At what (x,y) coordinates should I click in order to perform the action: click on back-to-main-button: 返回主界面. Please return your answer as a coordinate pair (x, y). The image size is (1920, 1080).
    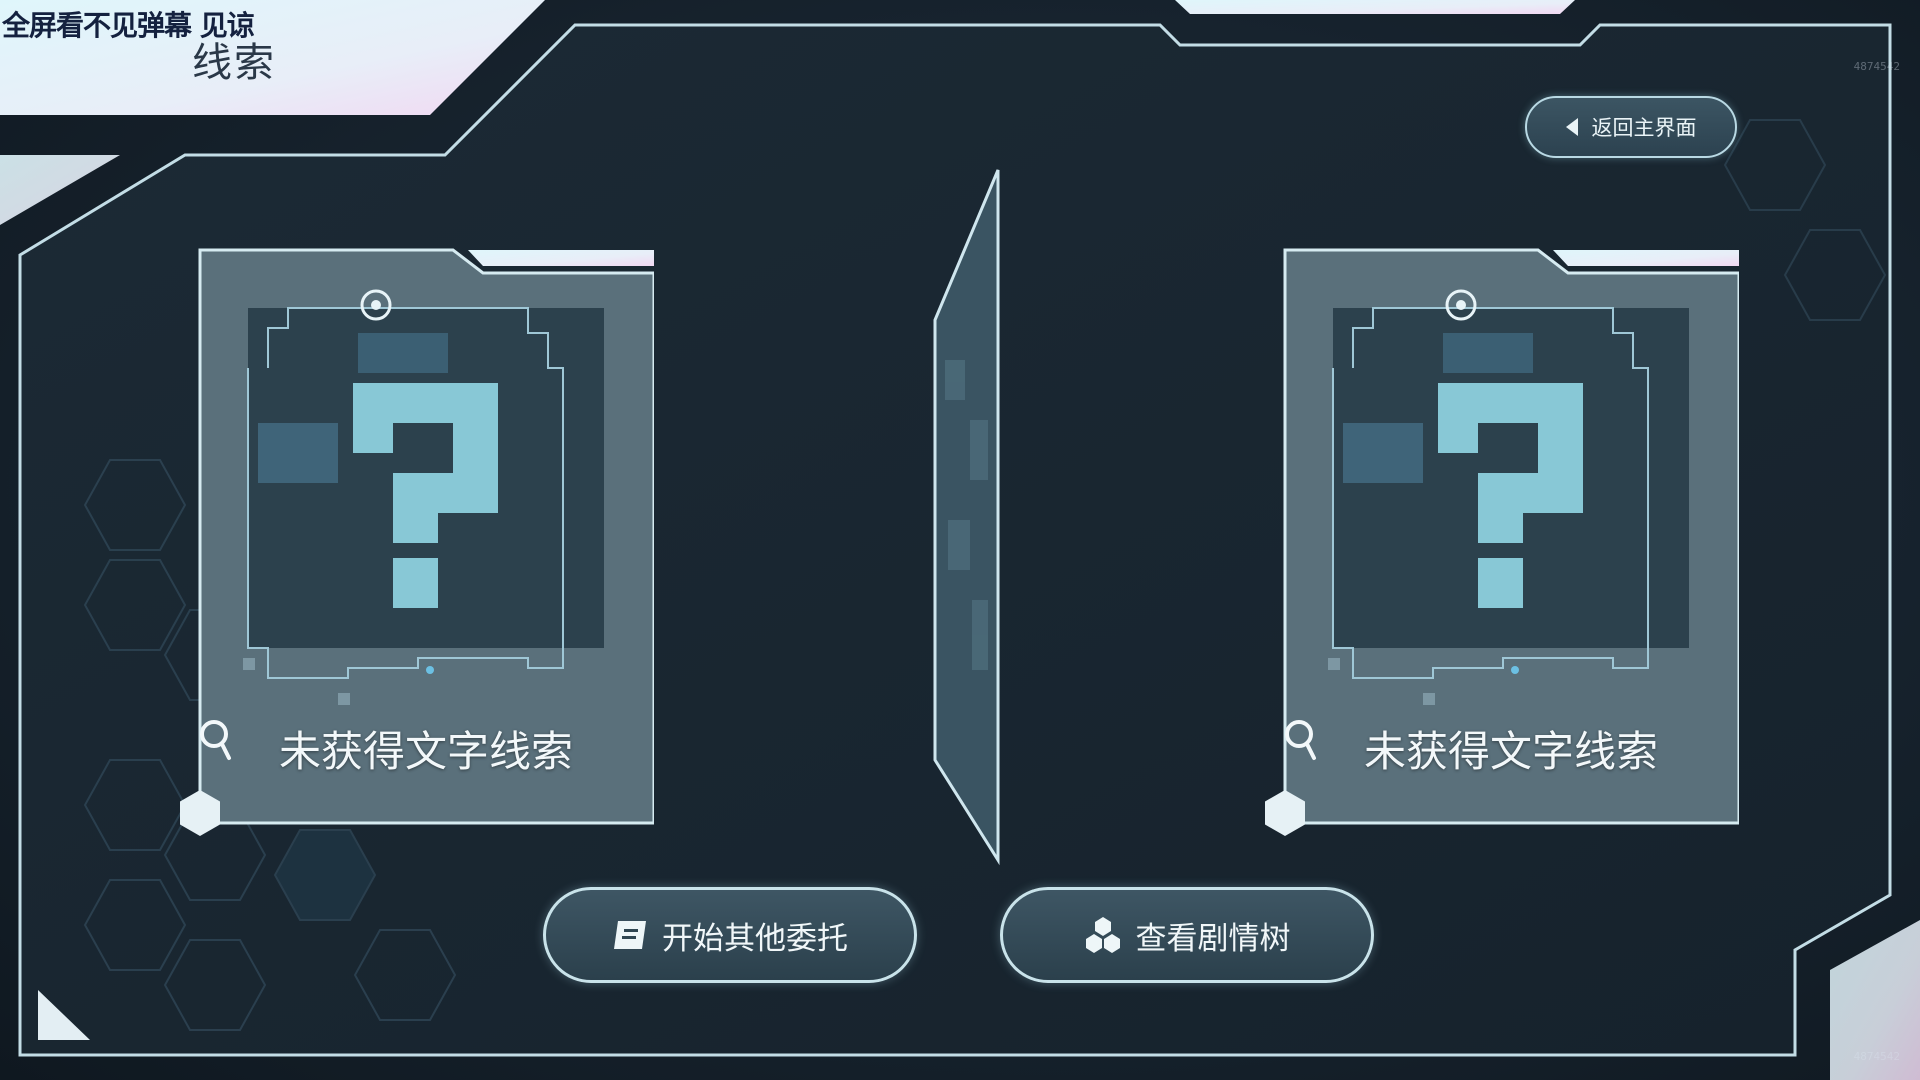
    Looking at the image, I should click on (1631, 127).